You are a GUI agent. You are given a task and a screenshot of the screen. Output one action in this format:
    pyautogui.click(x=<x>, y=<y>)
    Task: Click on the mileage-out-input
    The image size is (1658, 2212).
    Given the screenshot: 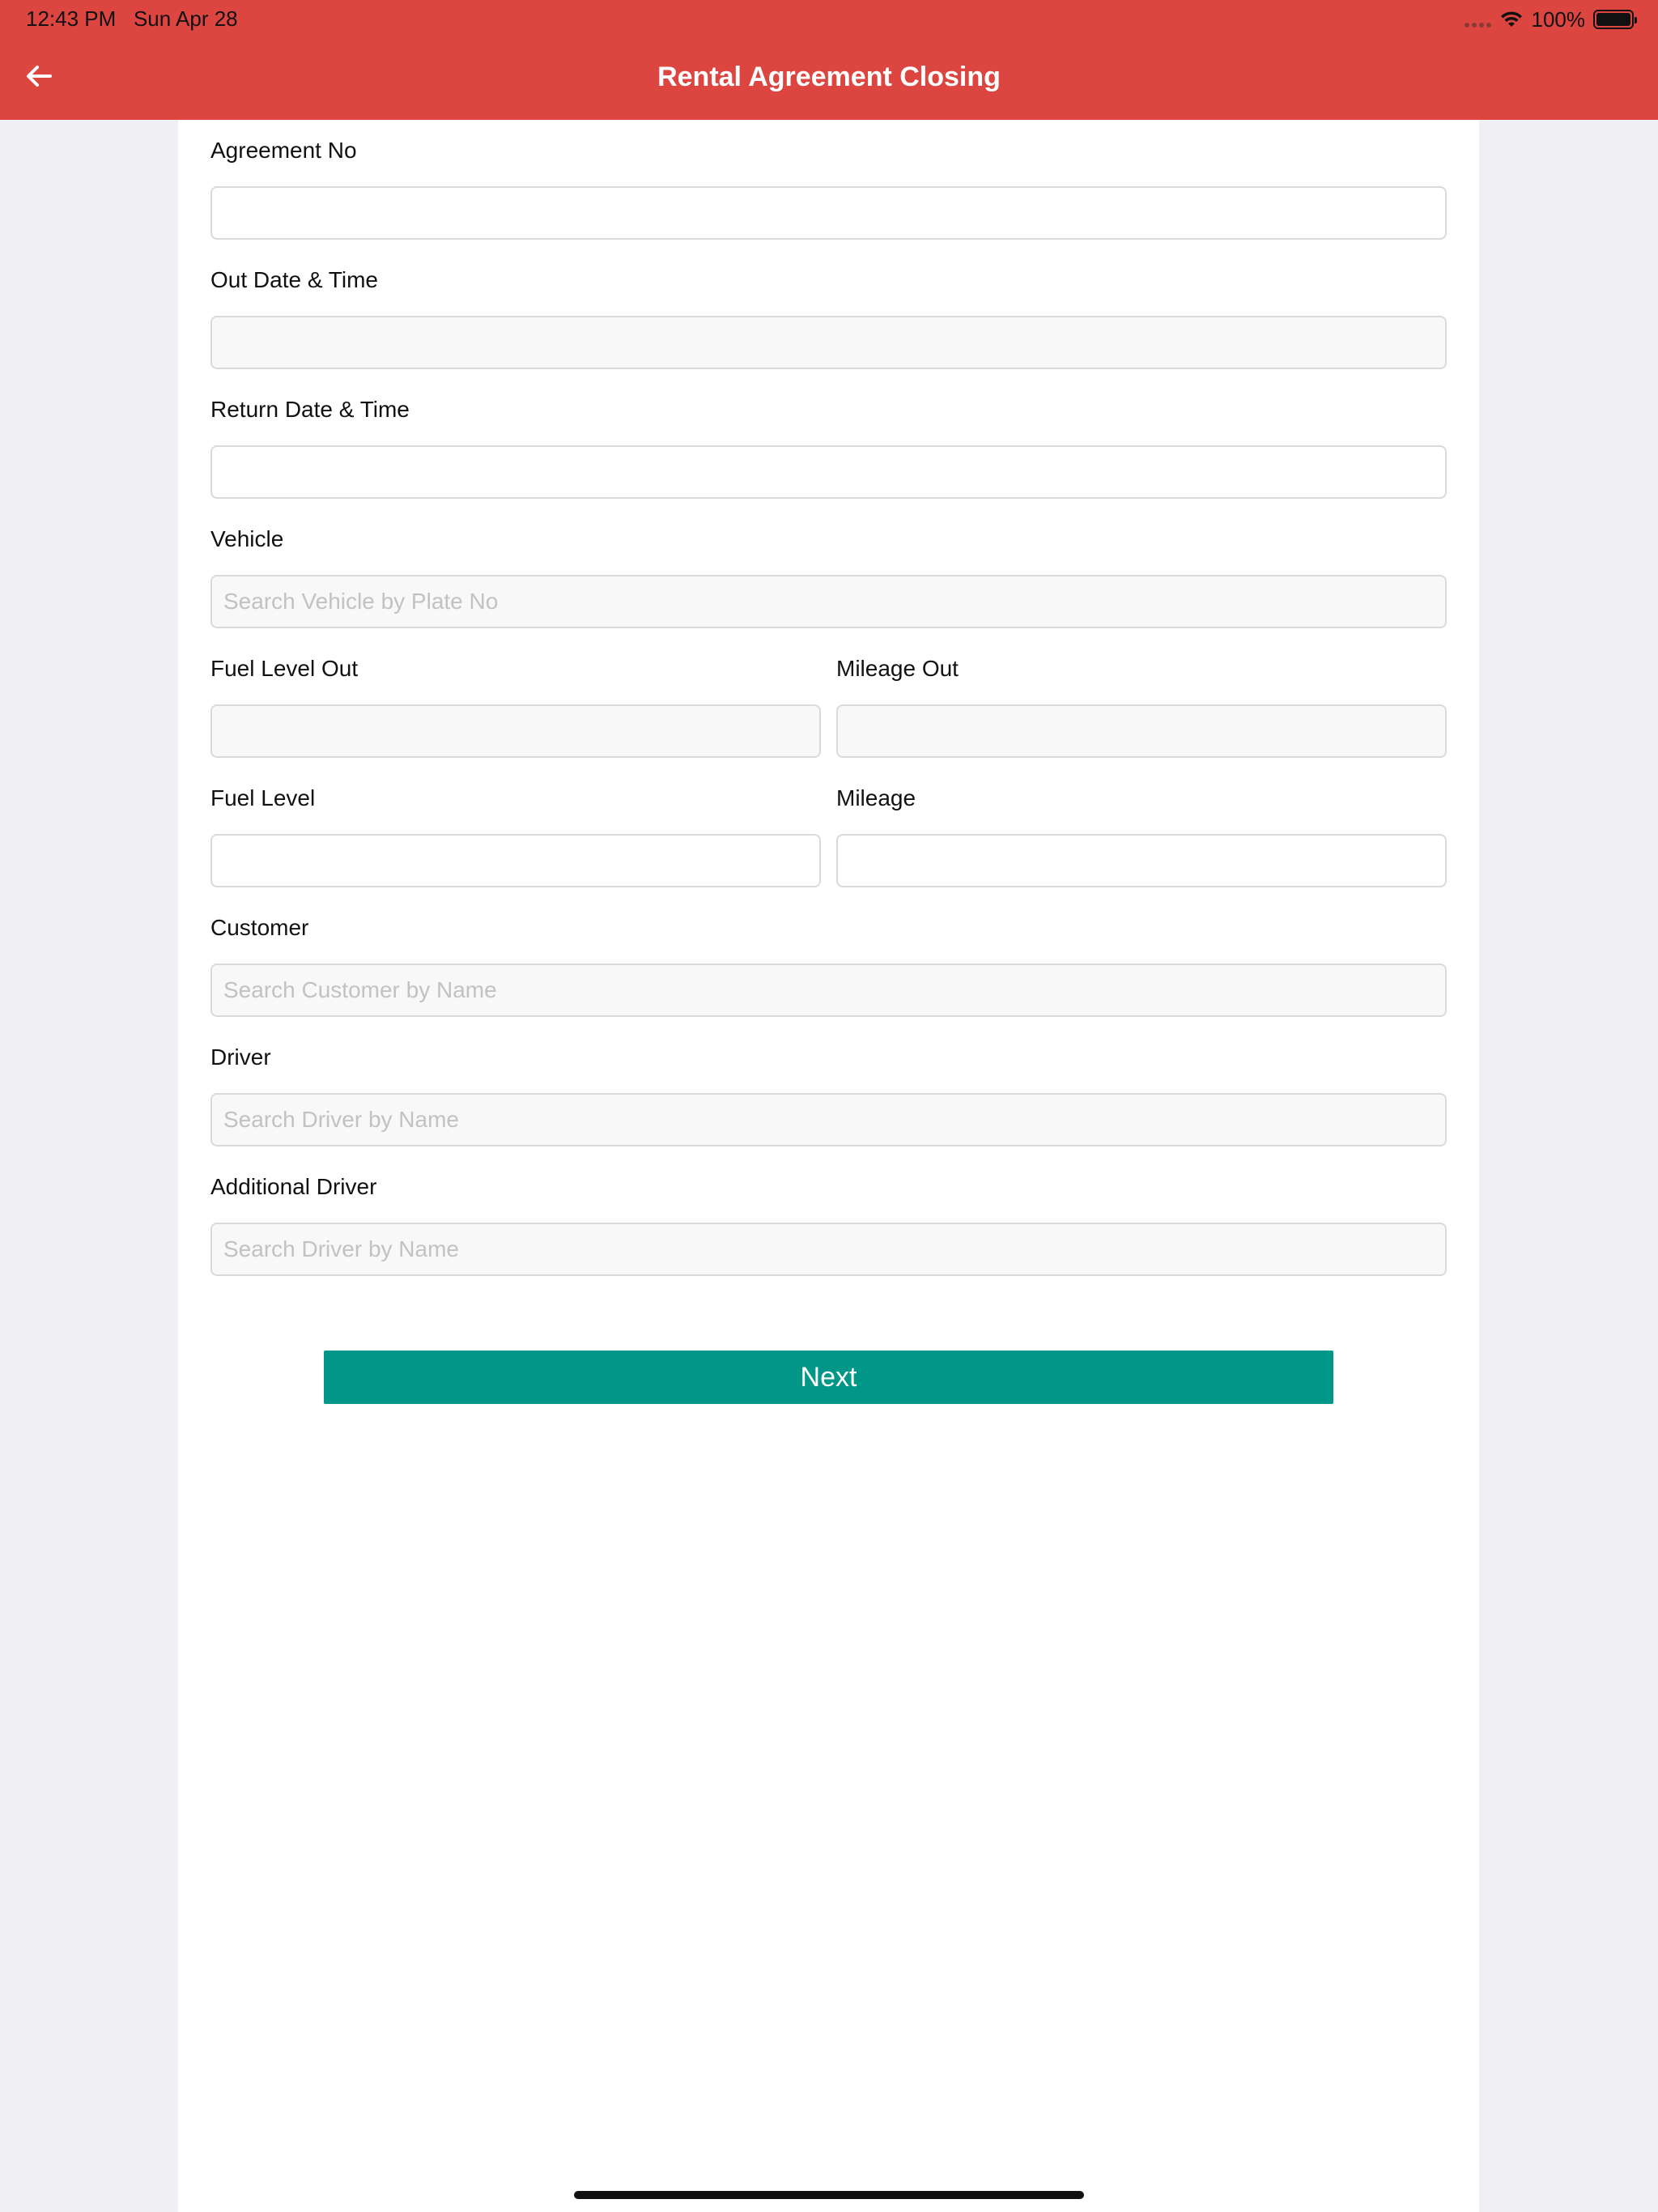 What is the action you would take?
    pyautogui.click(x=1141, y=731)
    